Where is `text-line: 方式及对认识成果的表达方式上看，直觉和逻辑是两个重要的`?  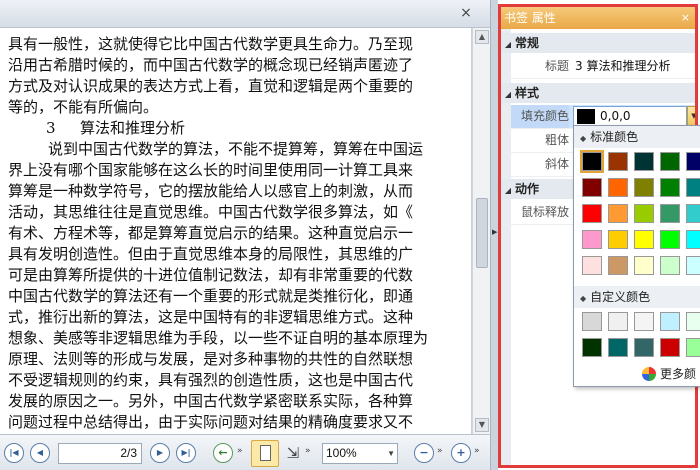 text-line: 方式及对认识成果的表达方式上看，直觉和逻辑是两个重要的 is located at coordinates (239, 86).